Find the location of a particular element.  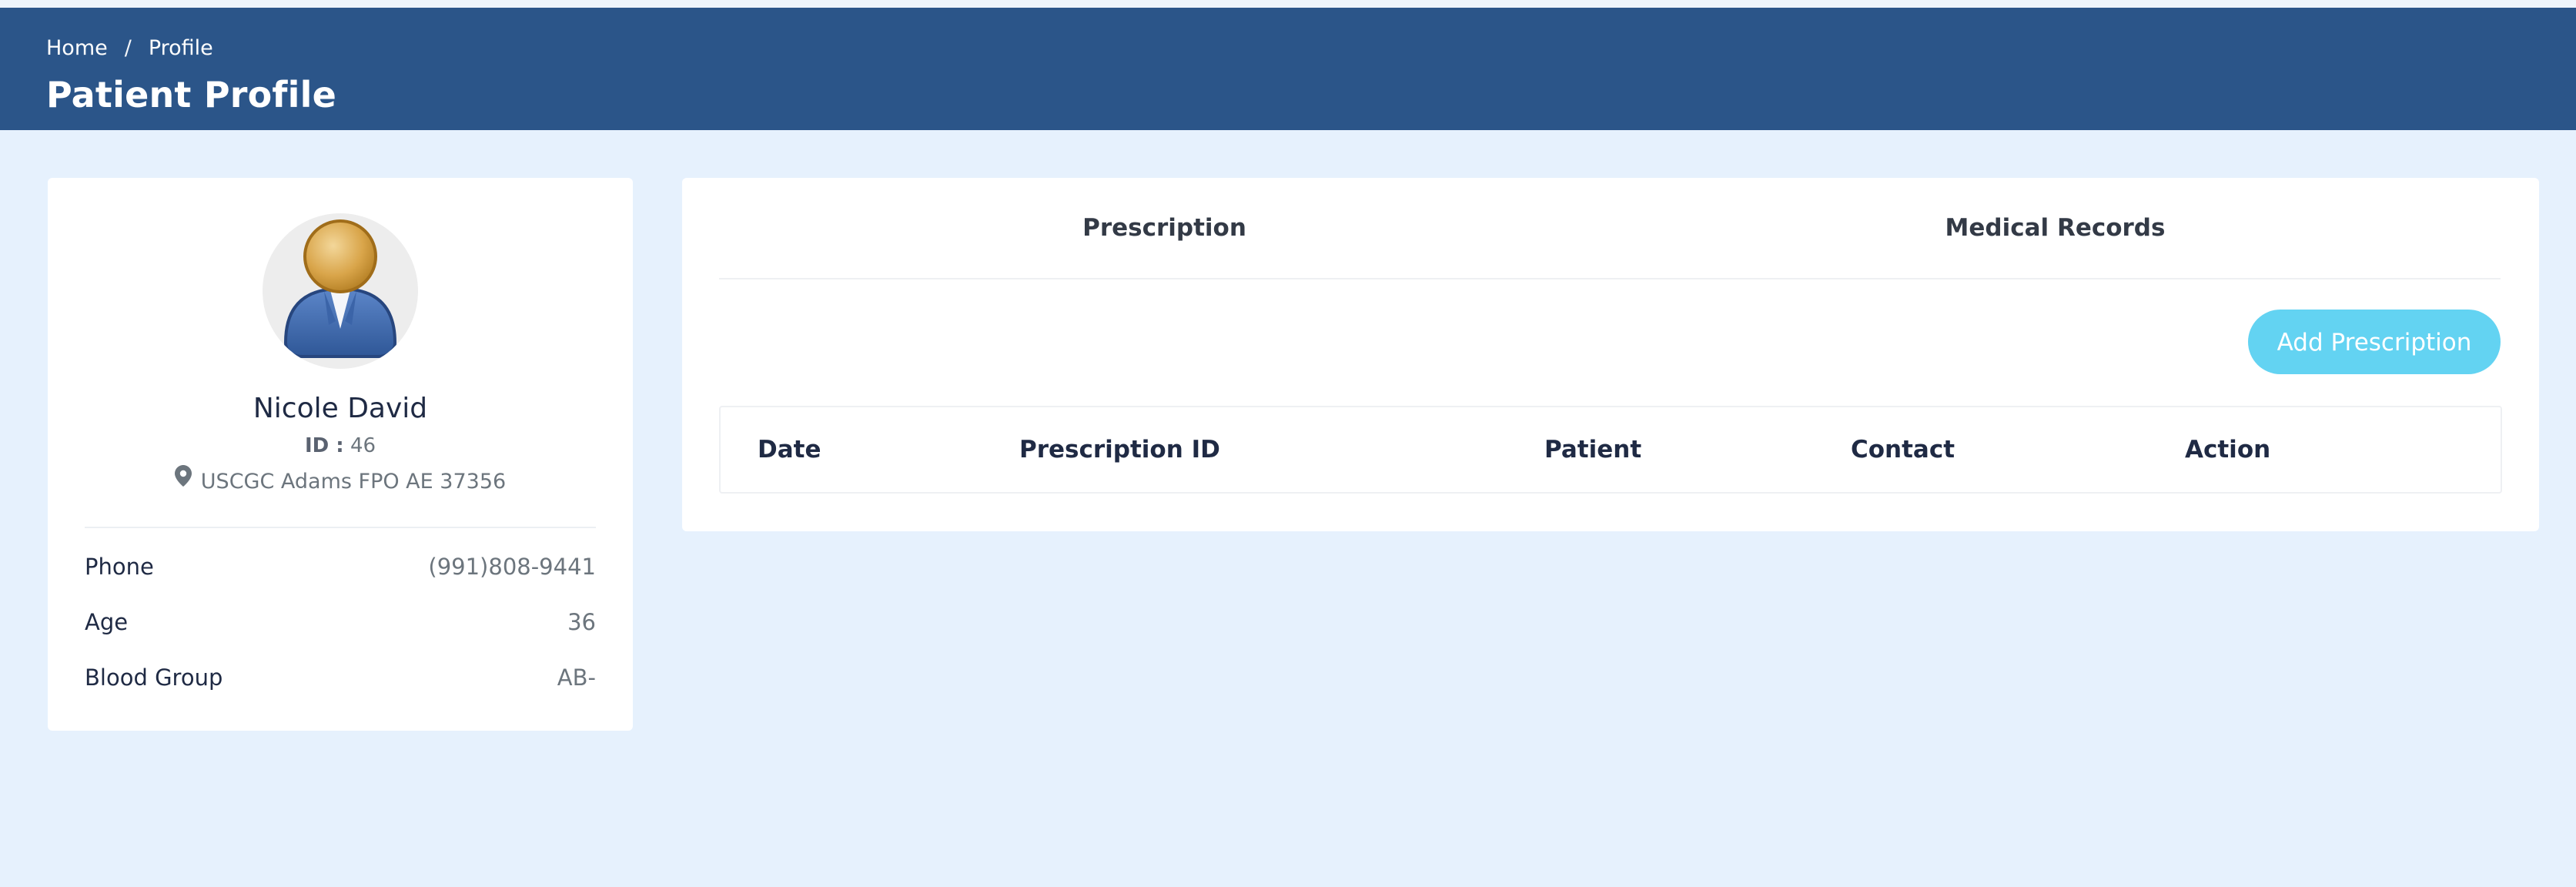

column-header-action: Action is located at coordinates (2228, 449).